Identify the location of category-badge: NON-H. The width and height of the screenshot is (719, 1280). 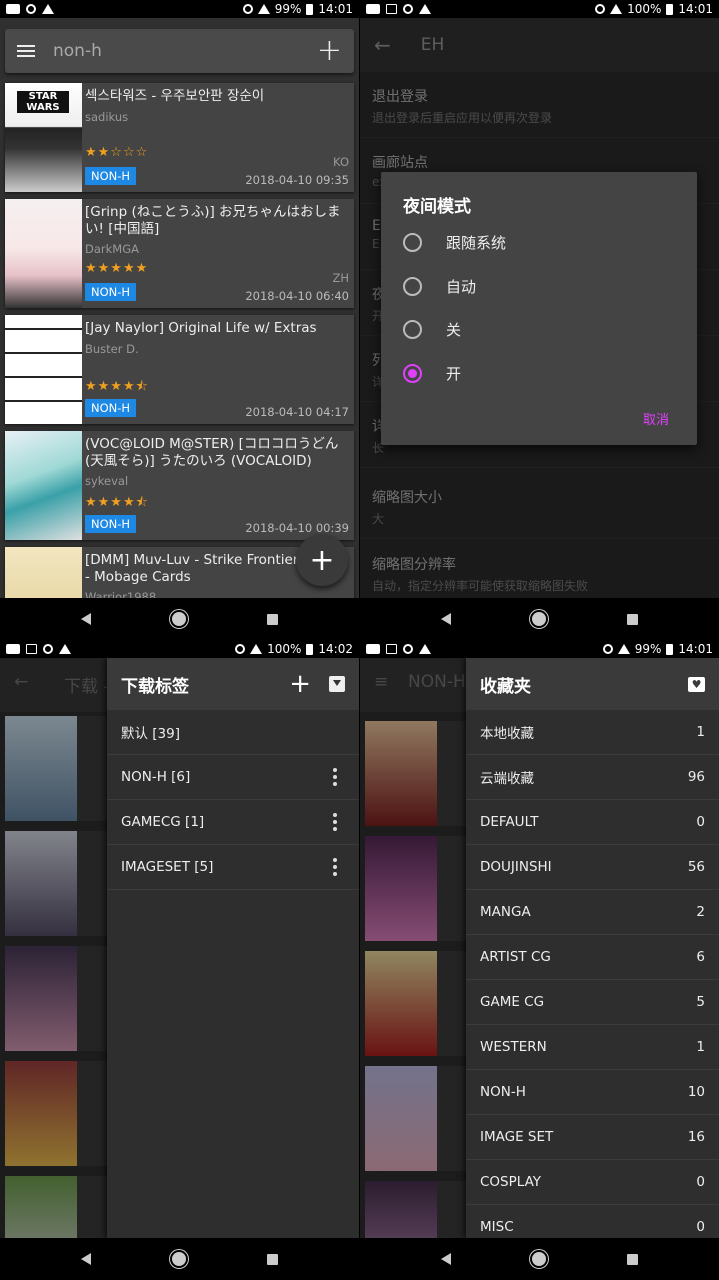
(111, 292).